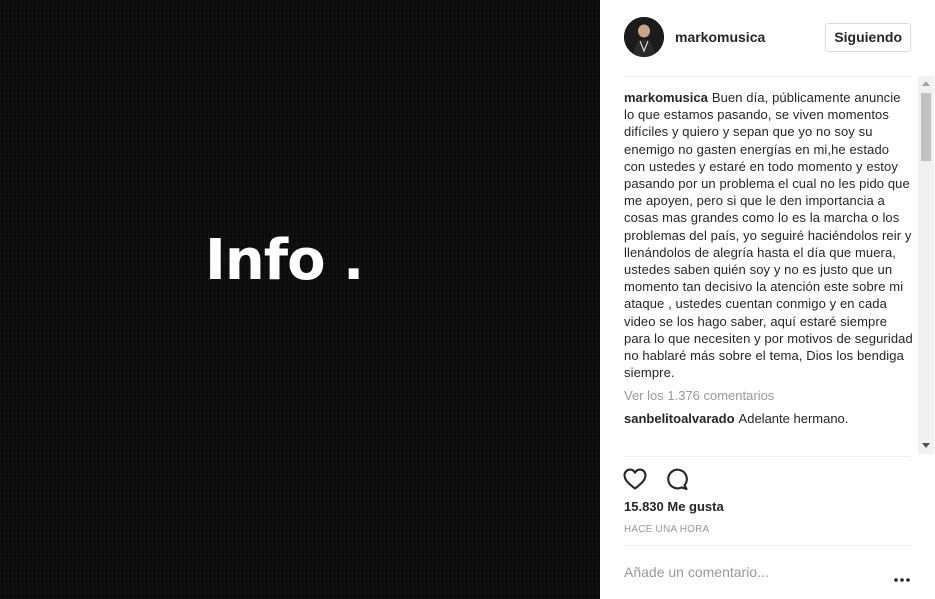 This screenshot has height=599, width=935. Describe the element at coordinates (674, 506) in the screenshot. I see `likes-count: 15.830 Me gusta` at that location.